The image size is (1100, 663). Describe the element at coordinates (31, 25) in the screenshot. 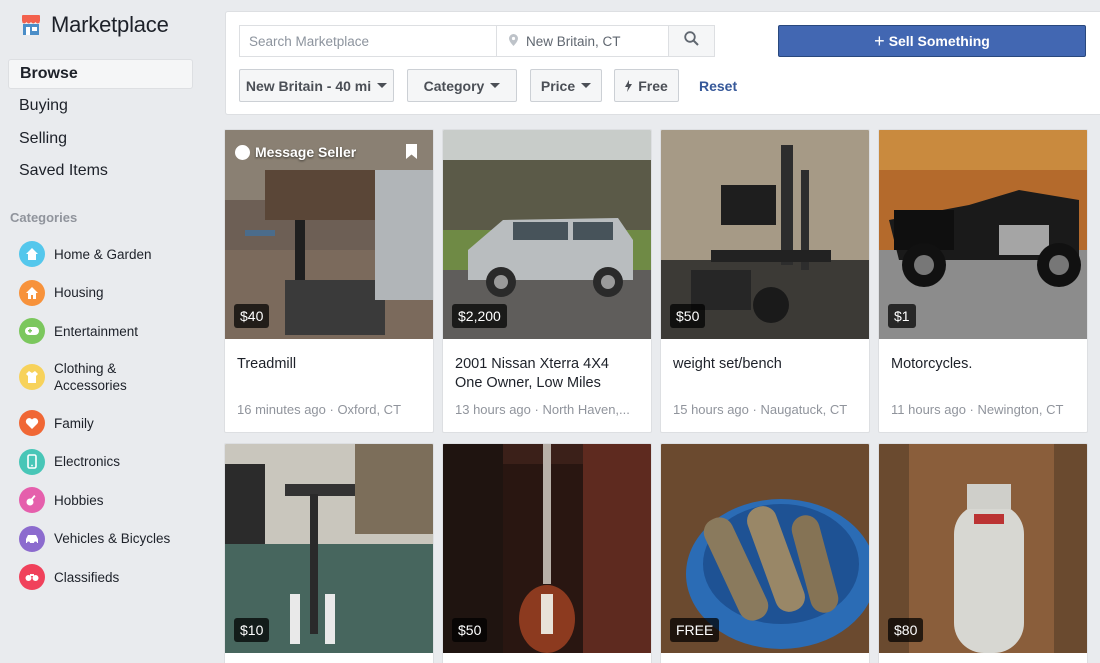

I see `shop-icon` at that location.